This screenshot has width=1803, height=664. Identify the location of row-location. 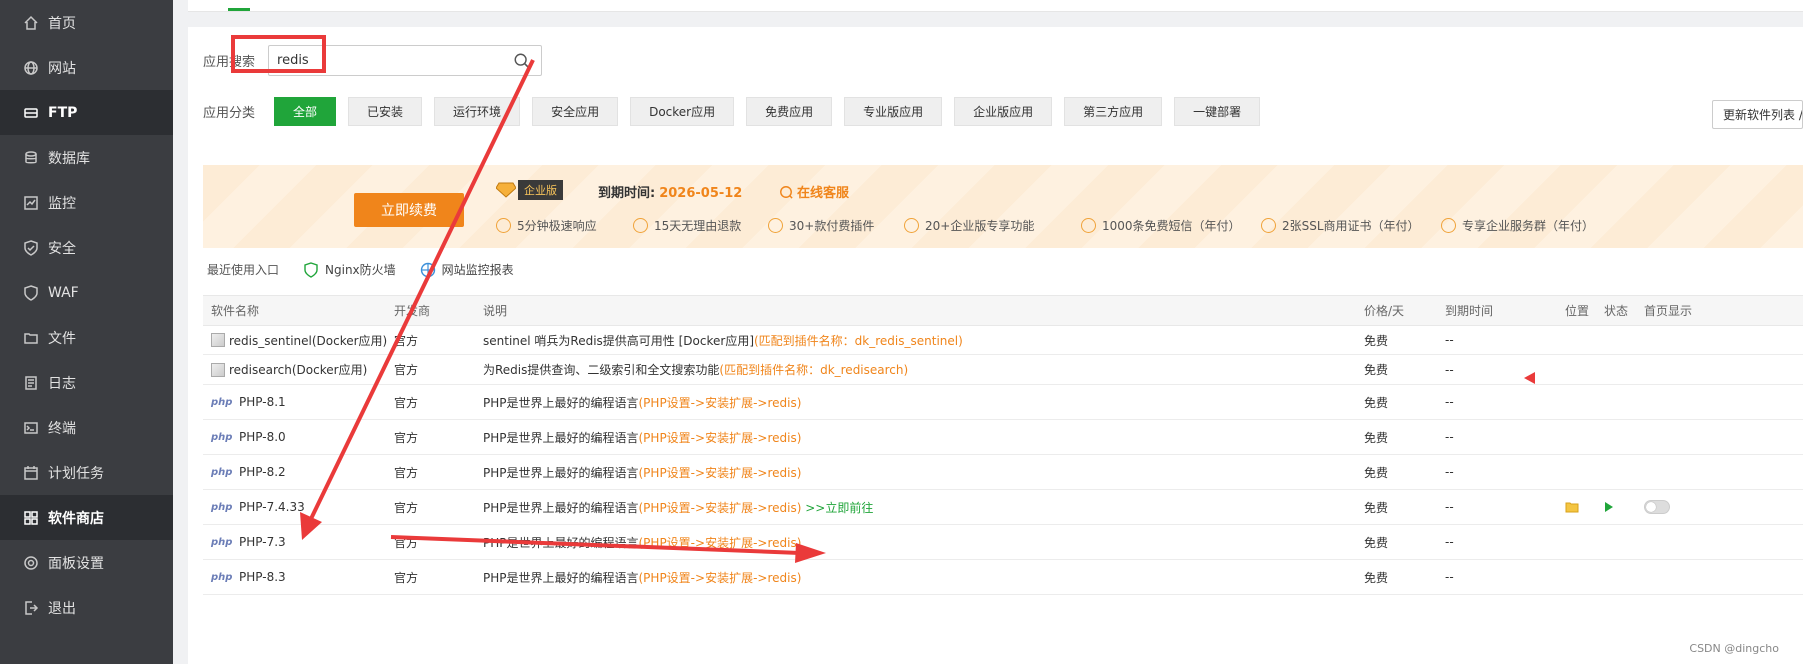
(1584, 507).